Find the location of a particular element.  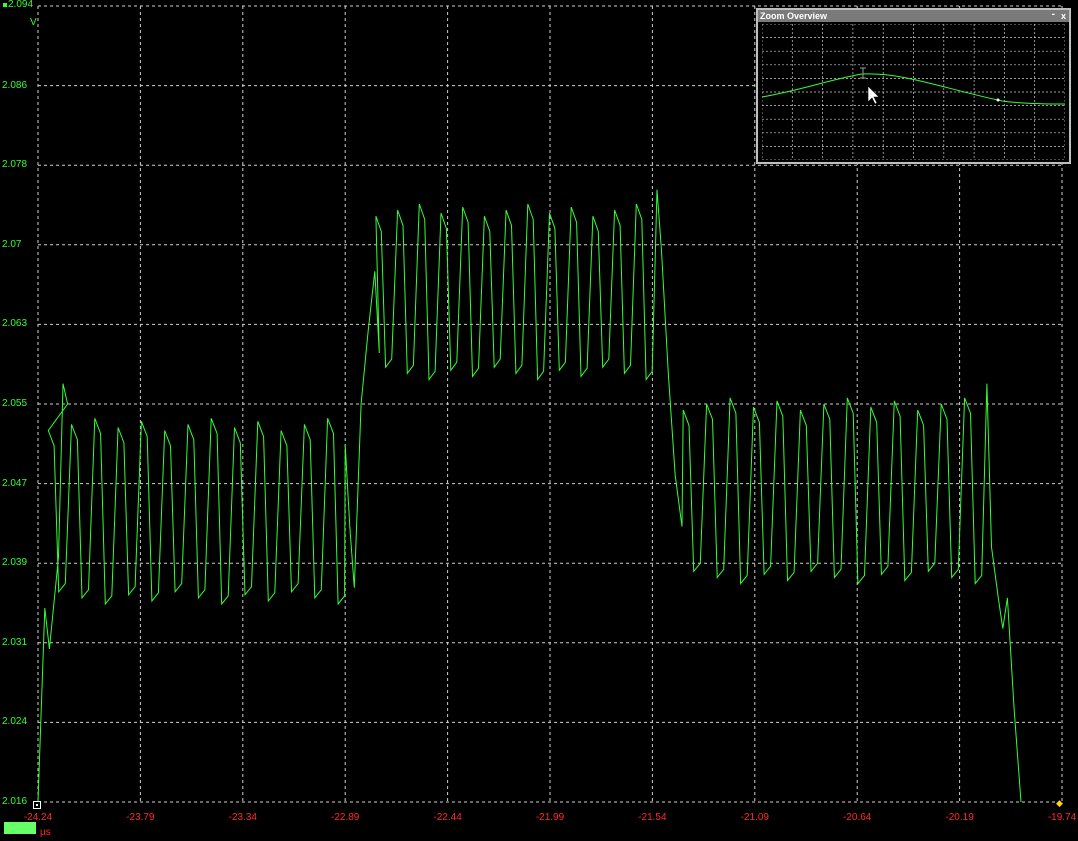

x-tick-label: -21.54 is located at coordinates (652, 817).